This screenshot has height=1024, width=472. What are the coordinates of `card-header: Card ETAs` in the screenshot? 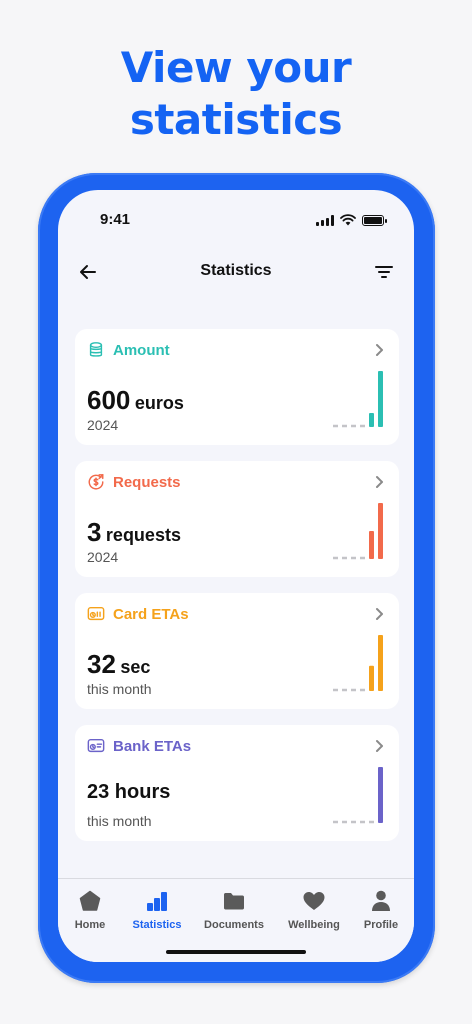 It's located at (138, 614).